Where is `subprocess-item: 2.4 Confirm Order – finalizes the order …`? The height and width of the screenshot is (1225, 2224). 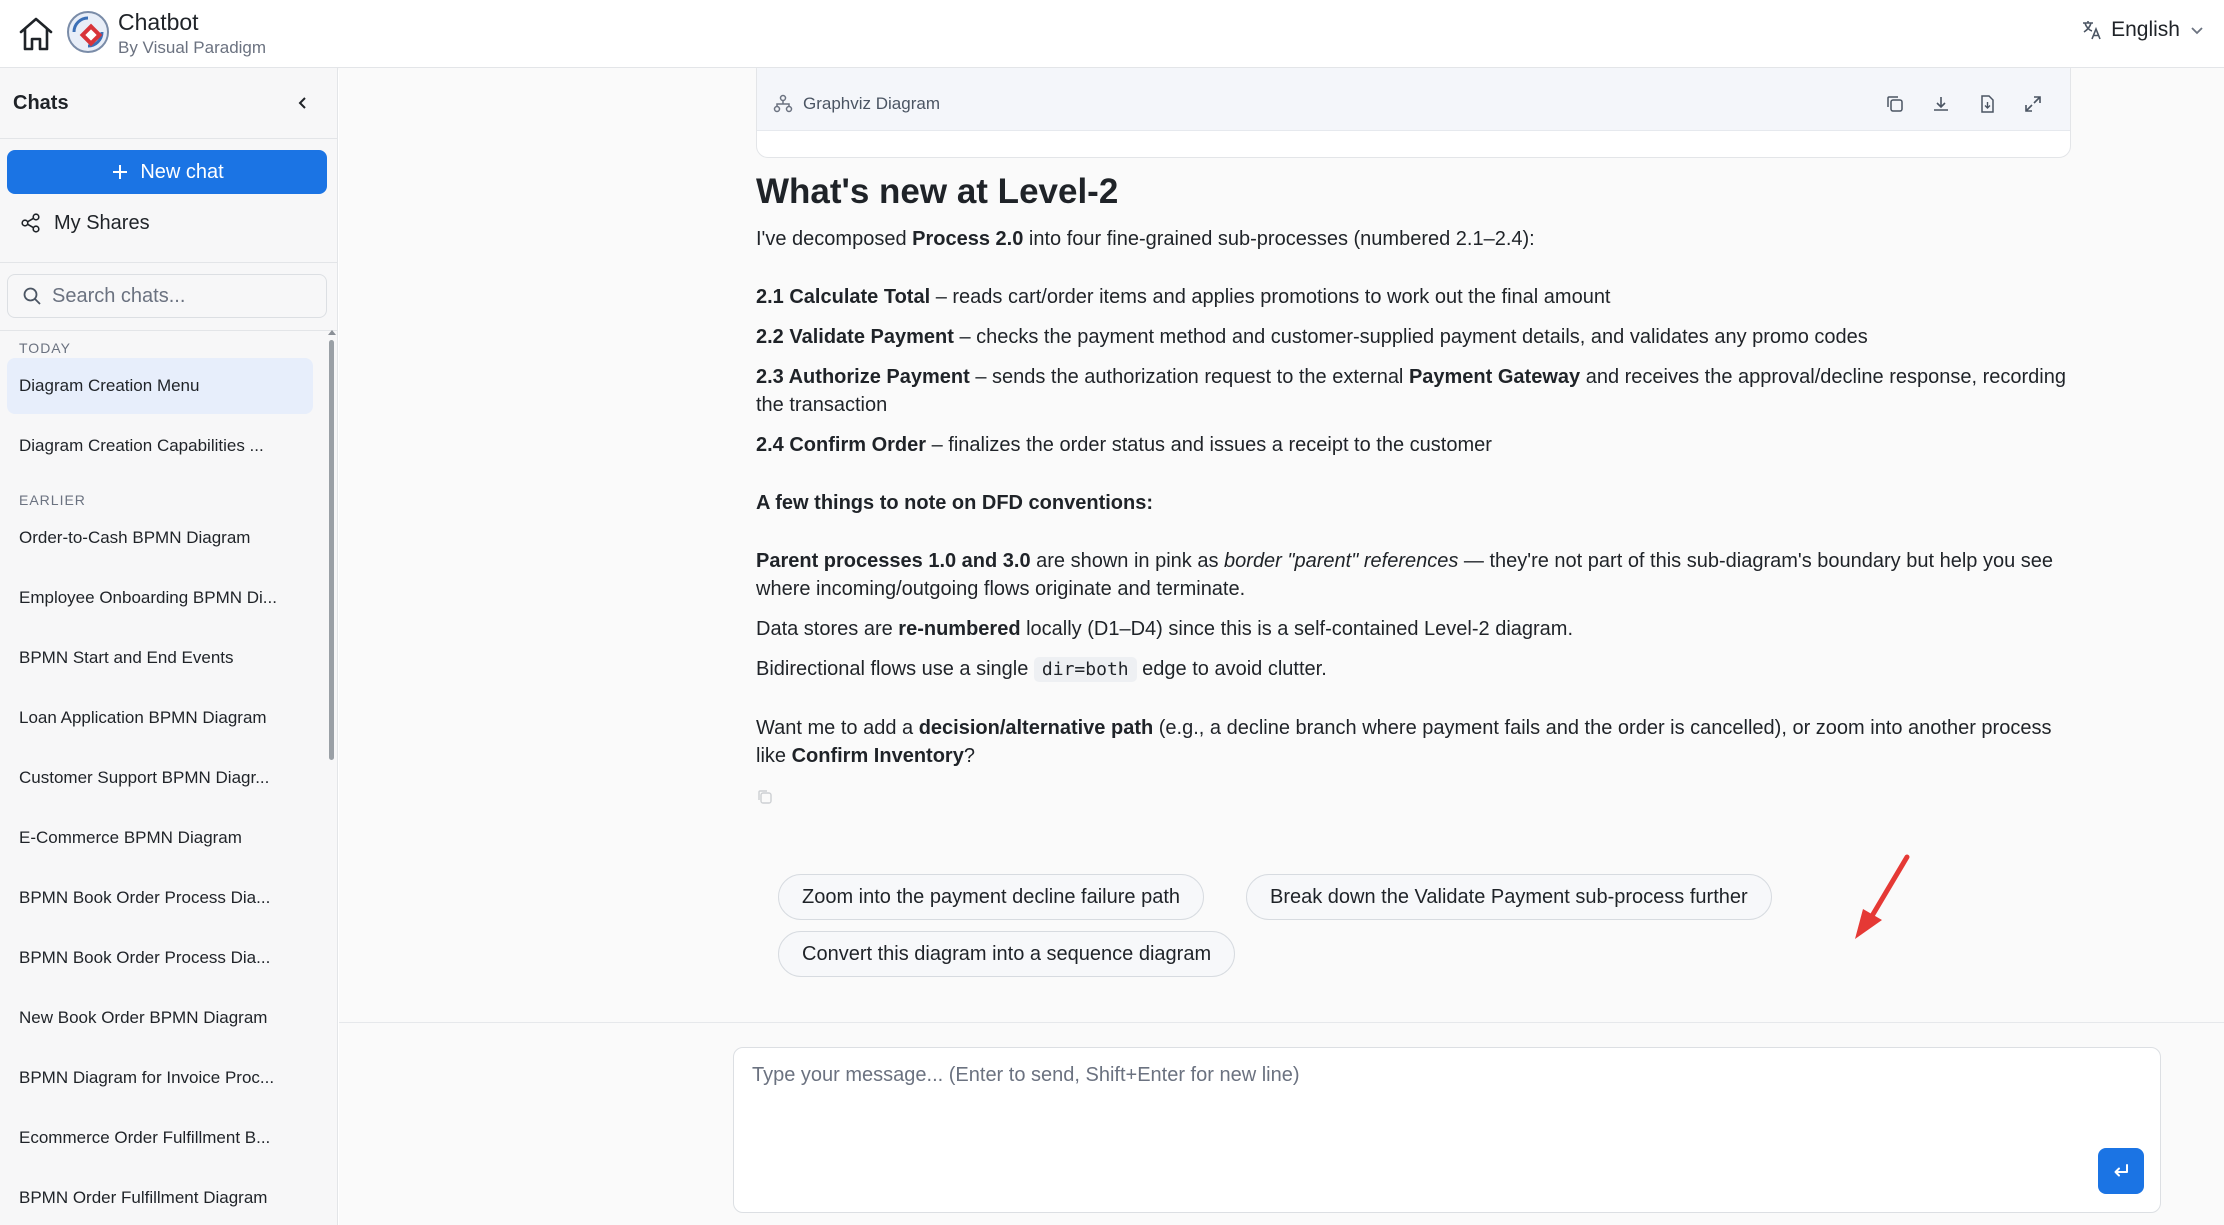 subprocess-item: 2.4 Confirm Order – finalizes the order … is located at coordinates (1416, 445).